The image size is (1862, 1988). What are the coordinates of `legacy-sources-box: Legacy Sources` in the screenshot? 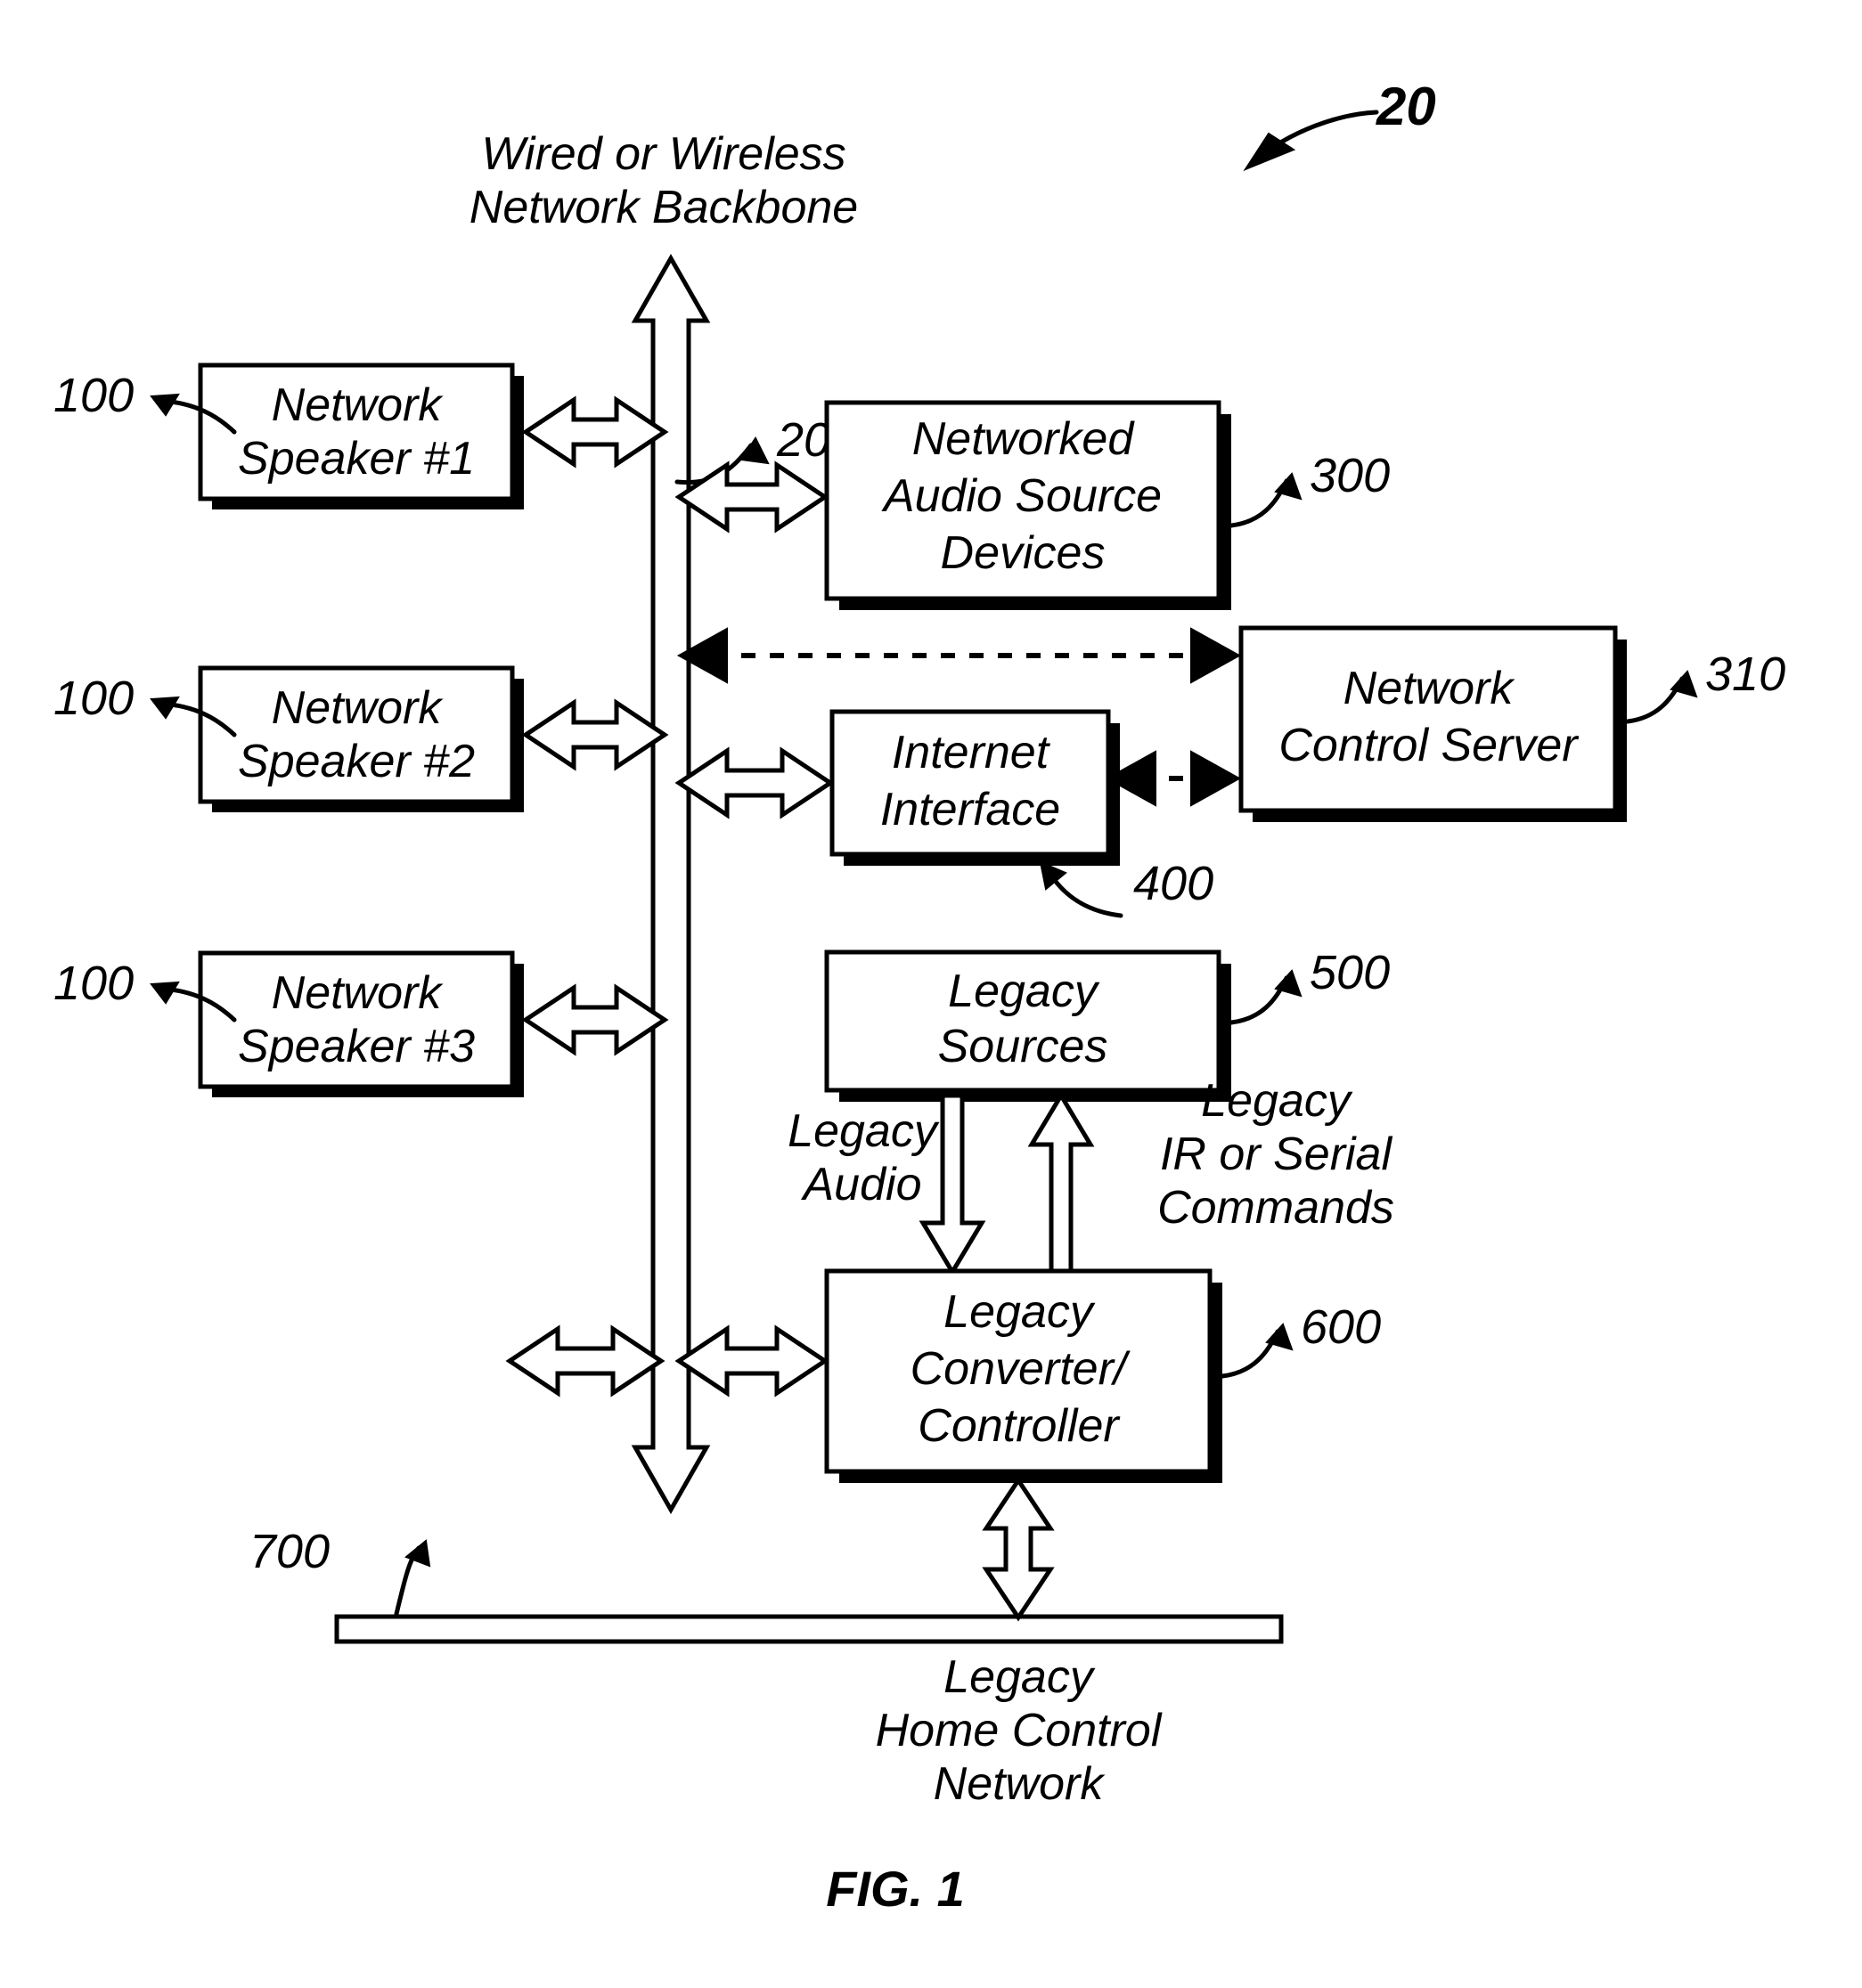 It's located at (1027, 1025).